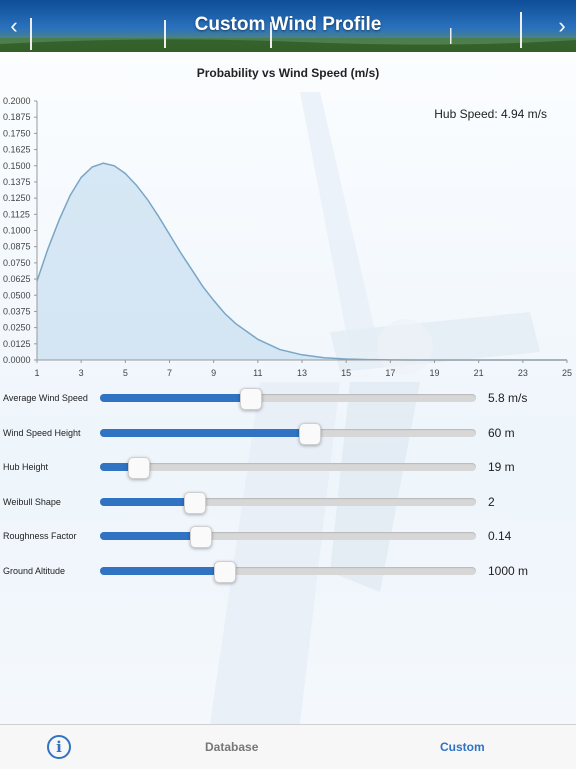 The width and height of the screenshot is (576, 769). What do you see at coordinates (213, 373) in the screenshot?
I see `x-tick-label: 9` at bounding box center [213, 373].